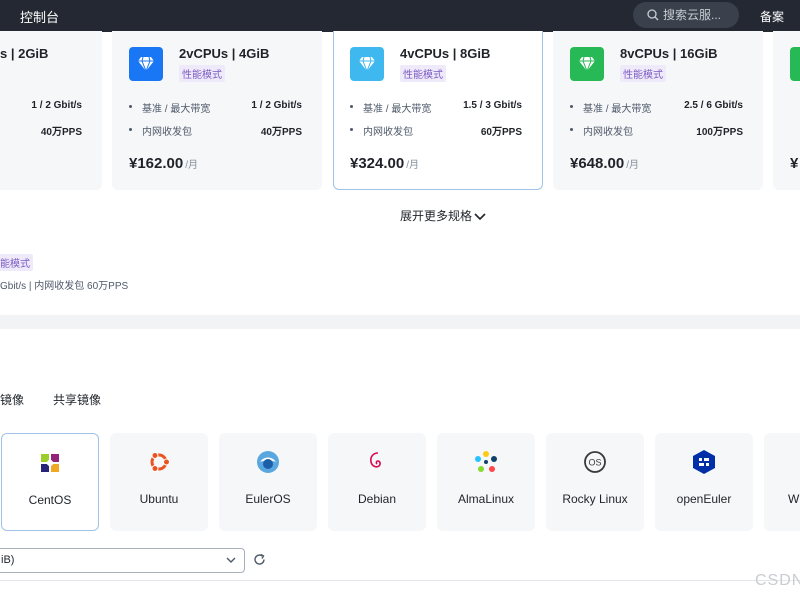 This screenshot has width=800, height=600. I want to click on console-title: 控制台, so click(39, 16).